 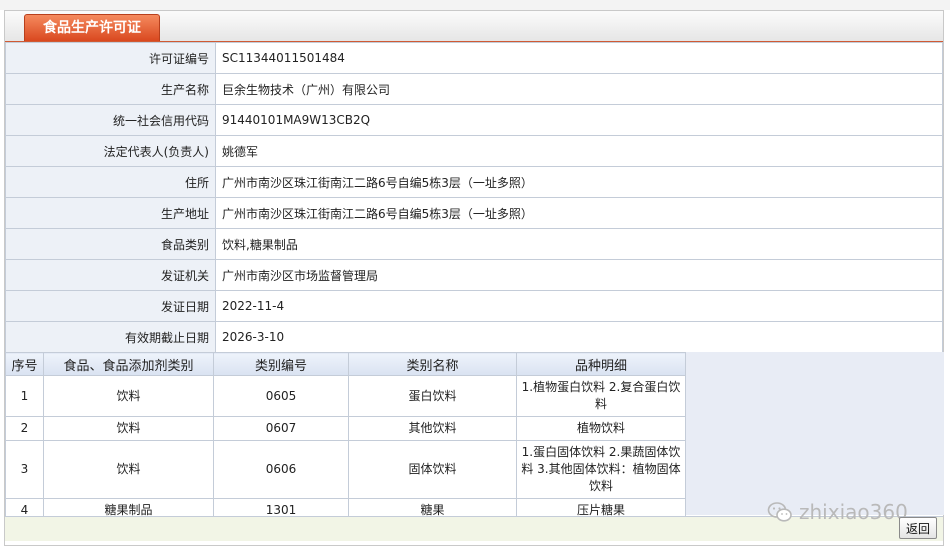 I want to click on info-row: 食品类别 饮料,糖果制品, so click(x=474, y=244).